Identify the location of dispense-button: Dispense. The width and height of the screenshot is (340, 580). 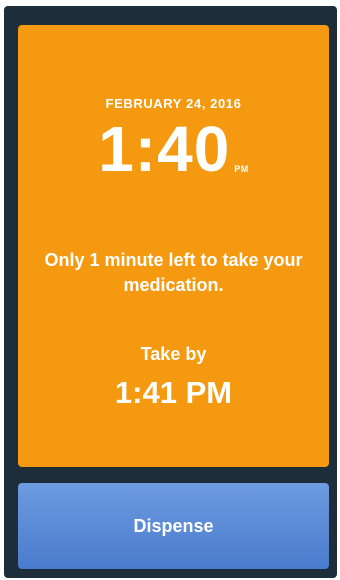
(173, 526).